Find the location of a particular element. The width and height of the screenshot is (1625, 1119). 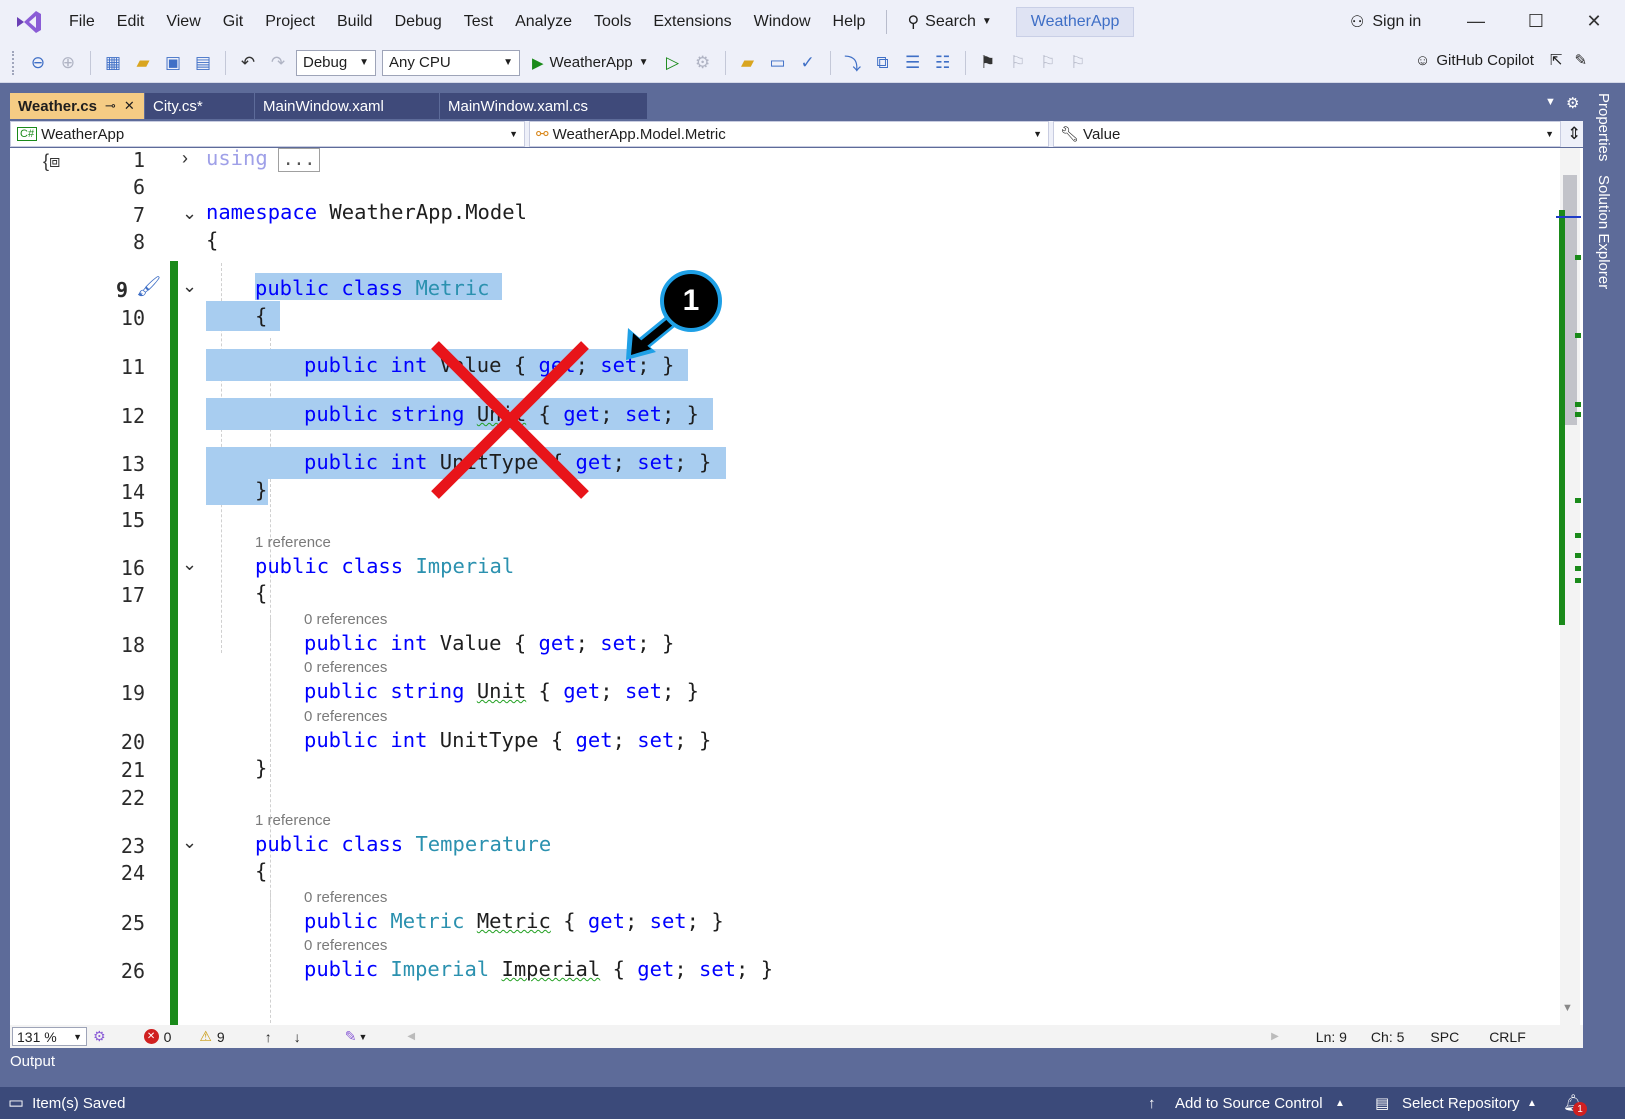

solution-explorer-icon: ▰ is located at coordinates (748, 63).